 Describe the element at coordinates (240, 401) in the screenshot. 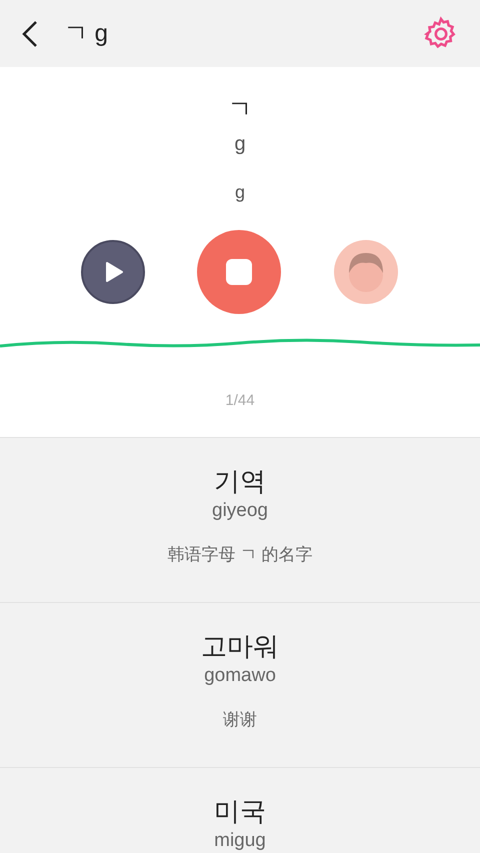

I see `page-counter: 1/44` at that location.